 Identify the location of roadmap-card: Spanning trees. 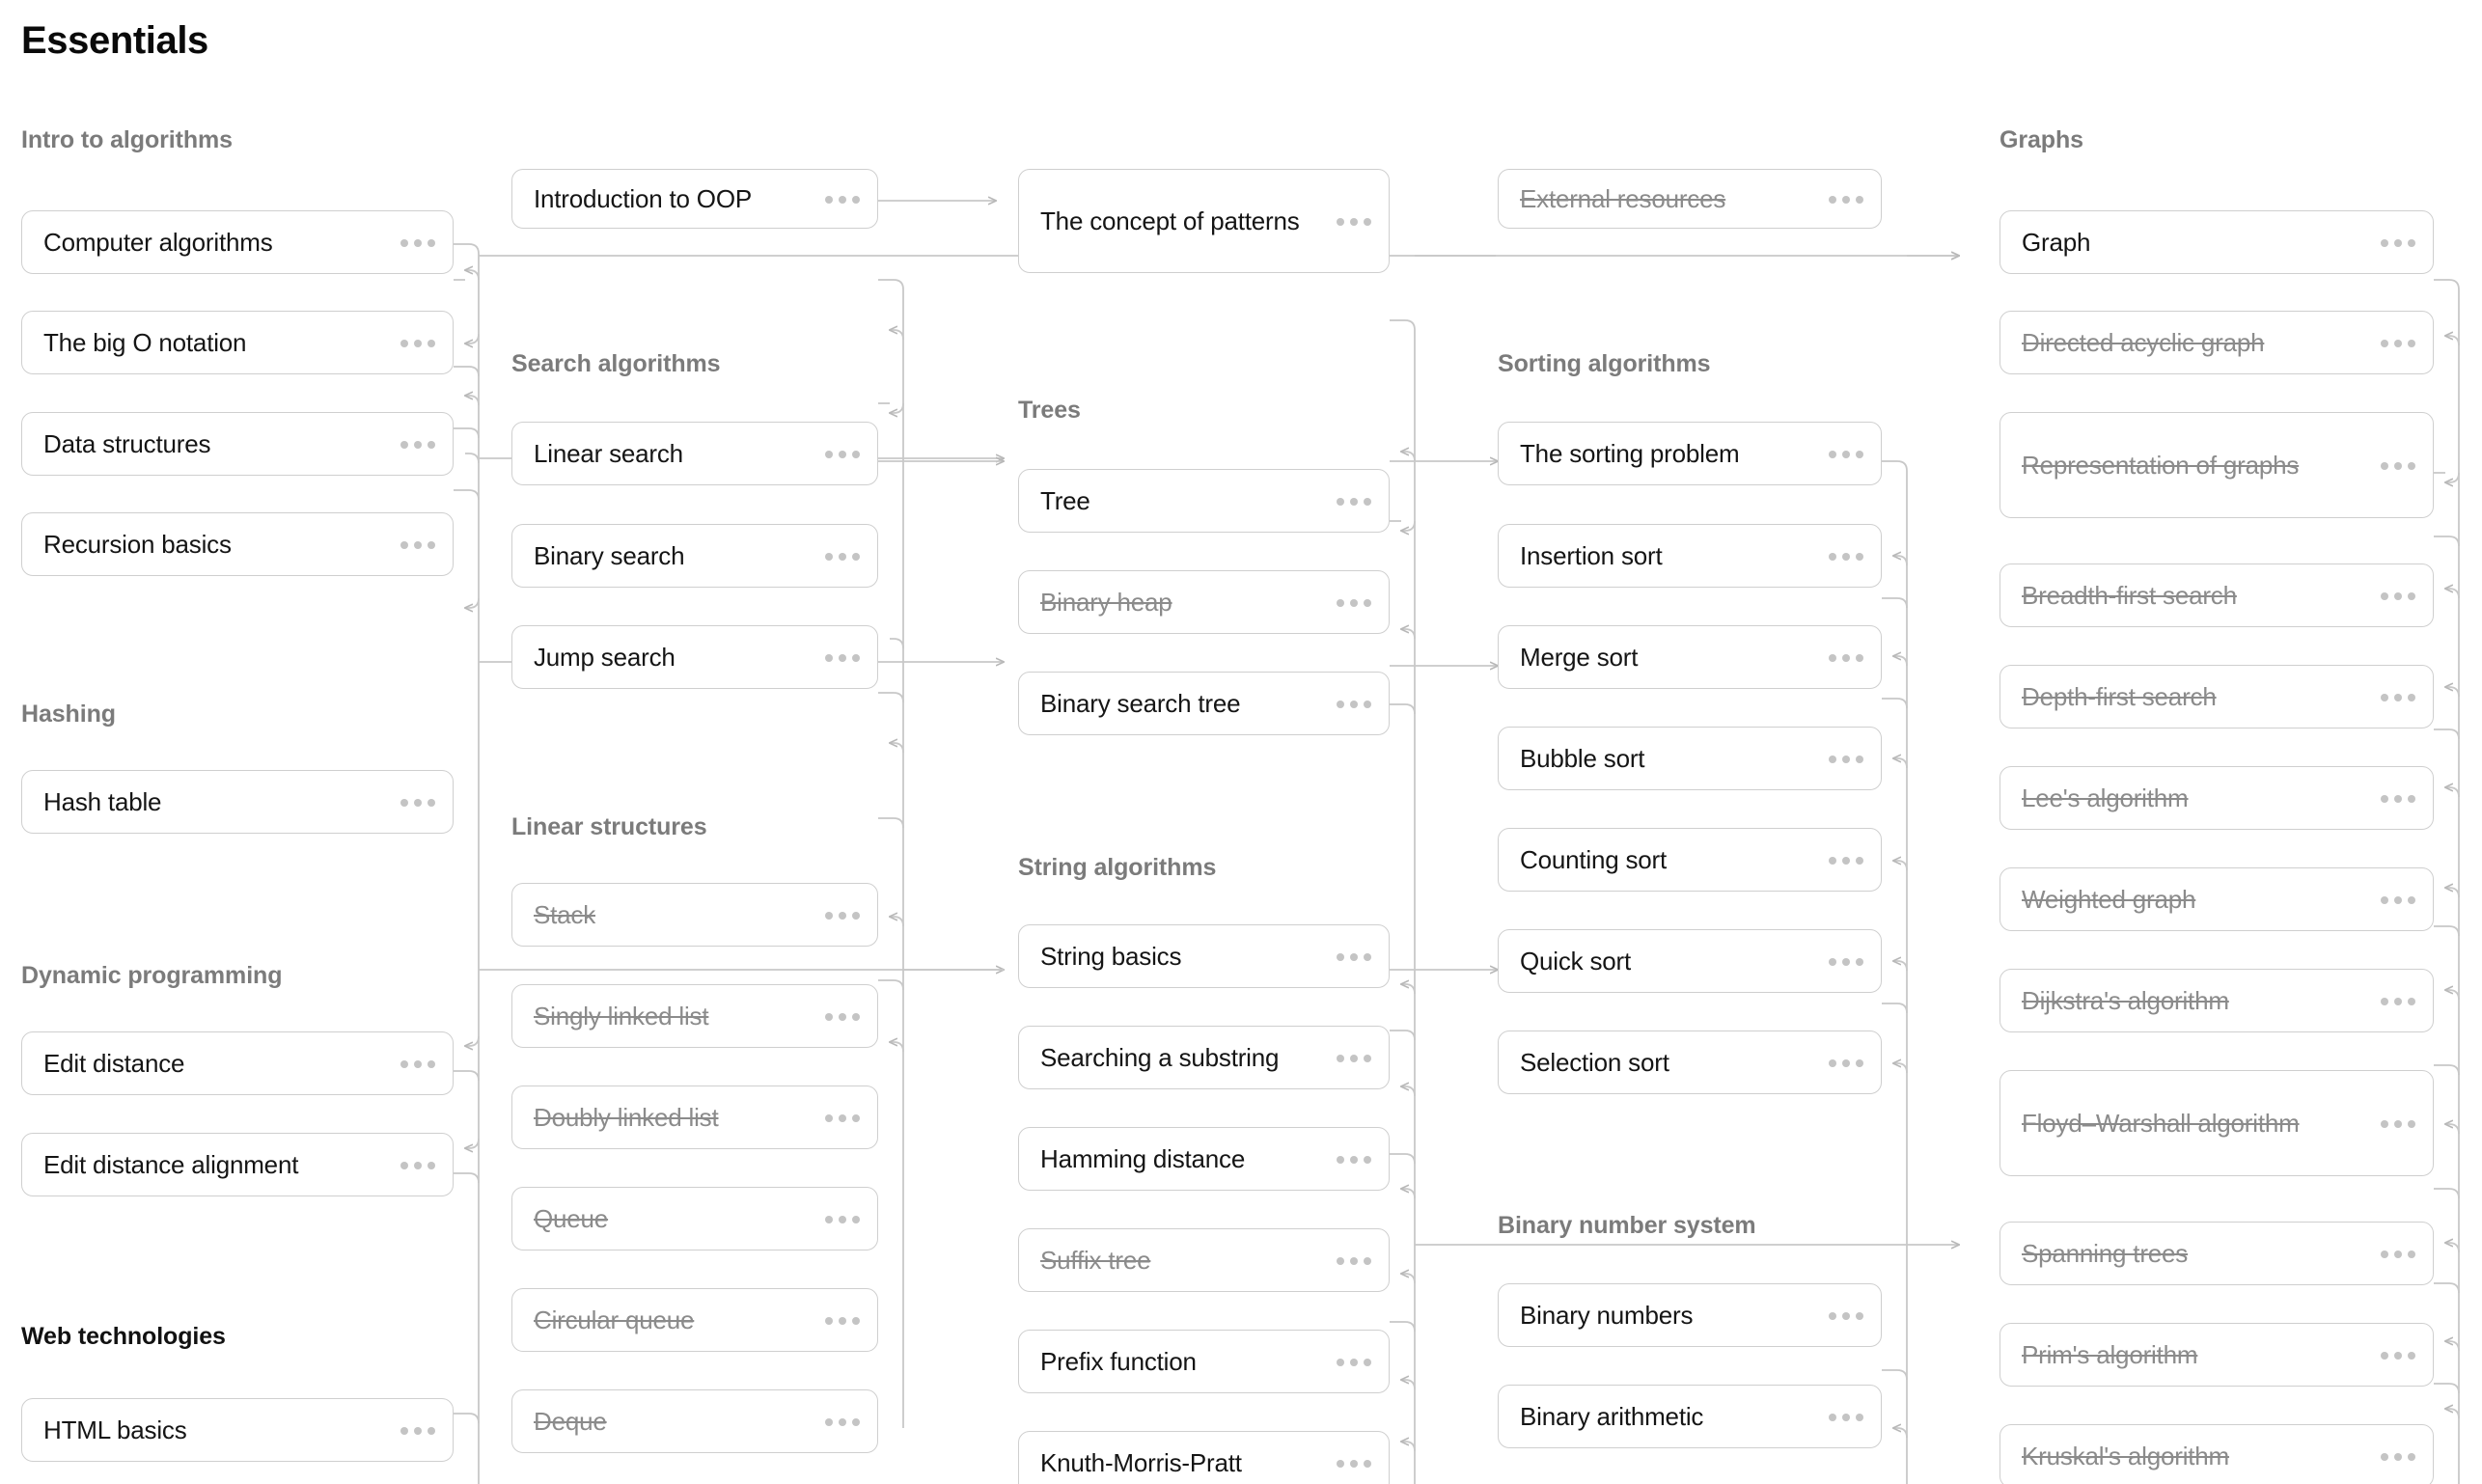
(2216, 1253).